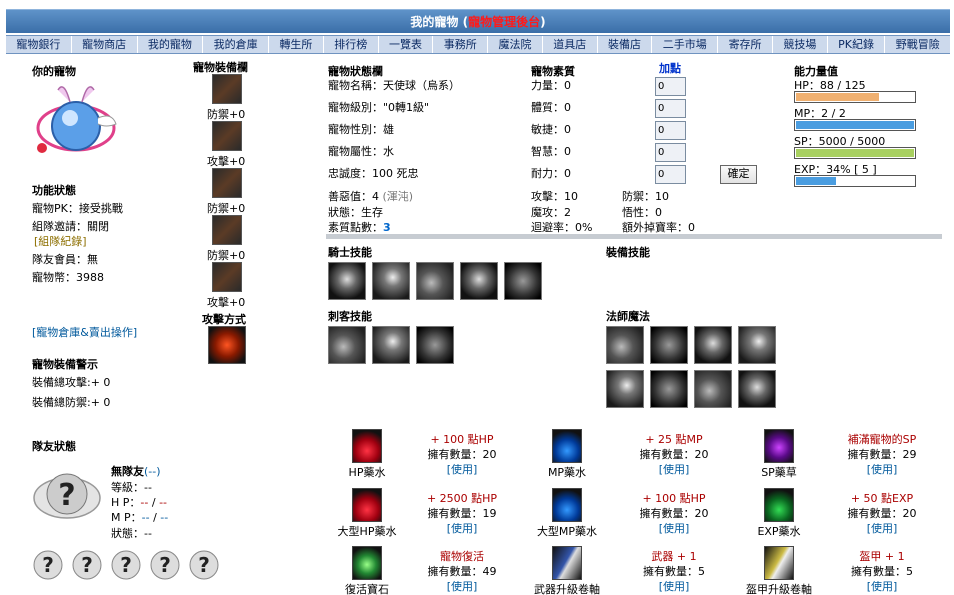 This screenshot has width=954, height=595. I want to click on nav-item-shop: 道具店, so click(570, 44).